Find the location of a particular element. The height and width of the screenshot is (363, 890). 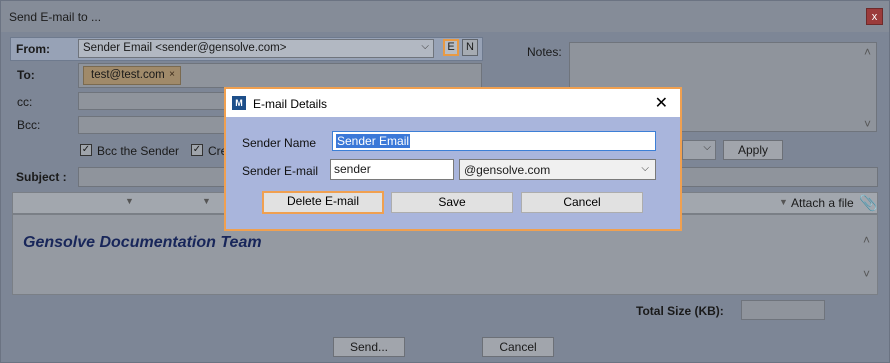

sender-email-label: Sender E-mail is located at coordinates (280, 171).